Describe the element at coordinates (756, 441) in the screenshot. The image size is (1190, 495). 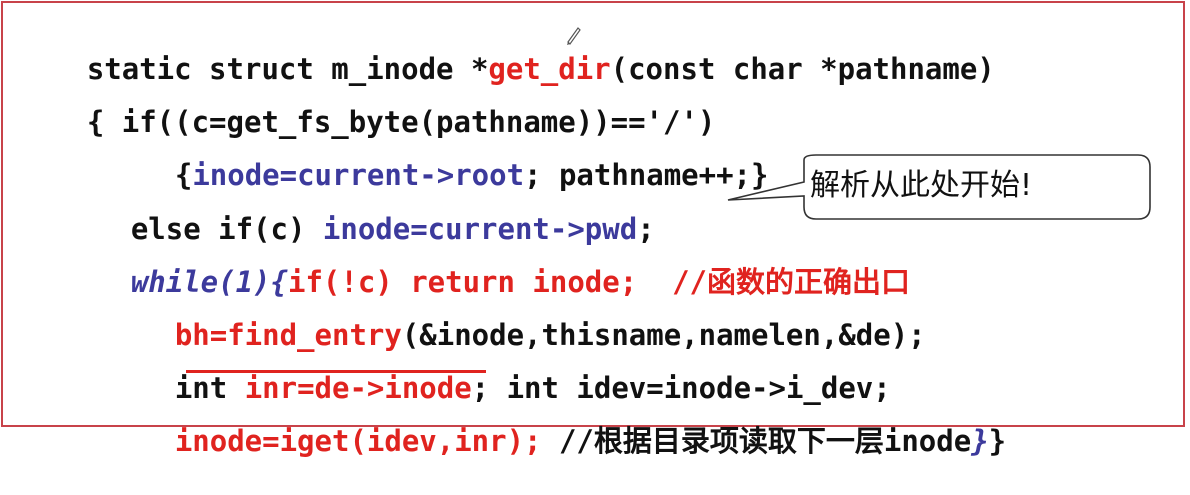
I see `iget-comment: //根据目录项读取下一层inode` at that location.